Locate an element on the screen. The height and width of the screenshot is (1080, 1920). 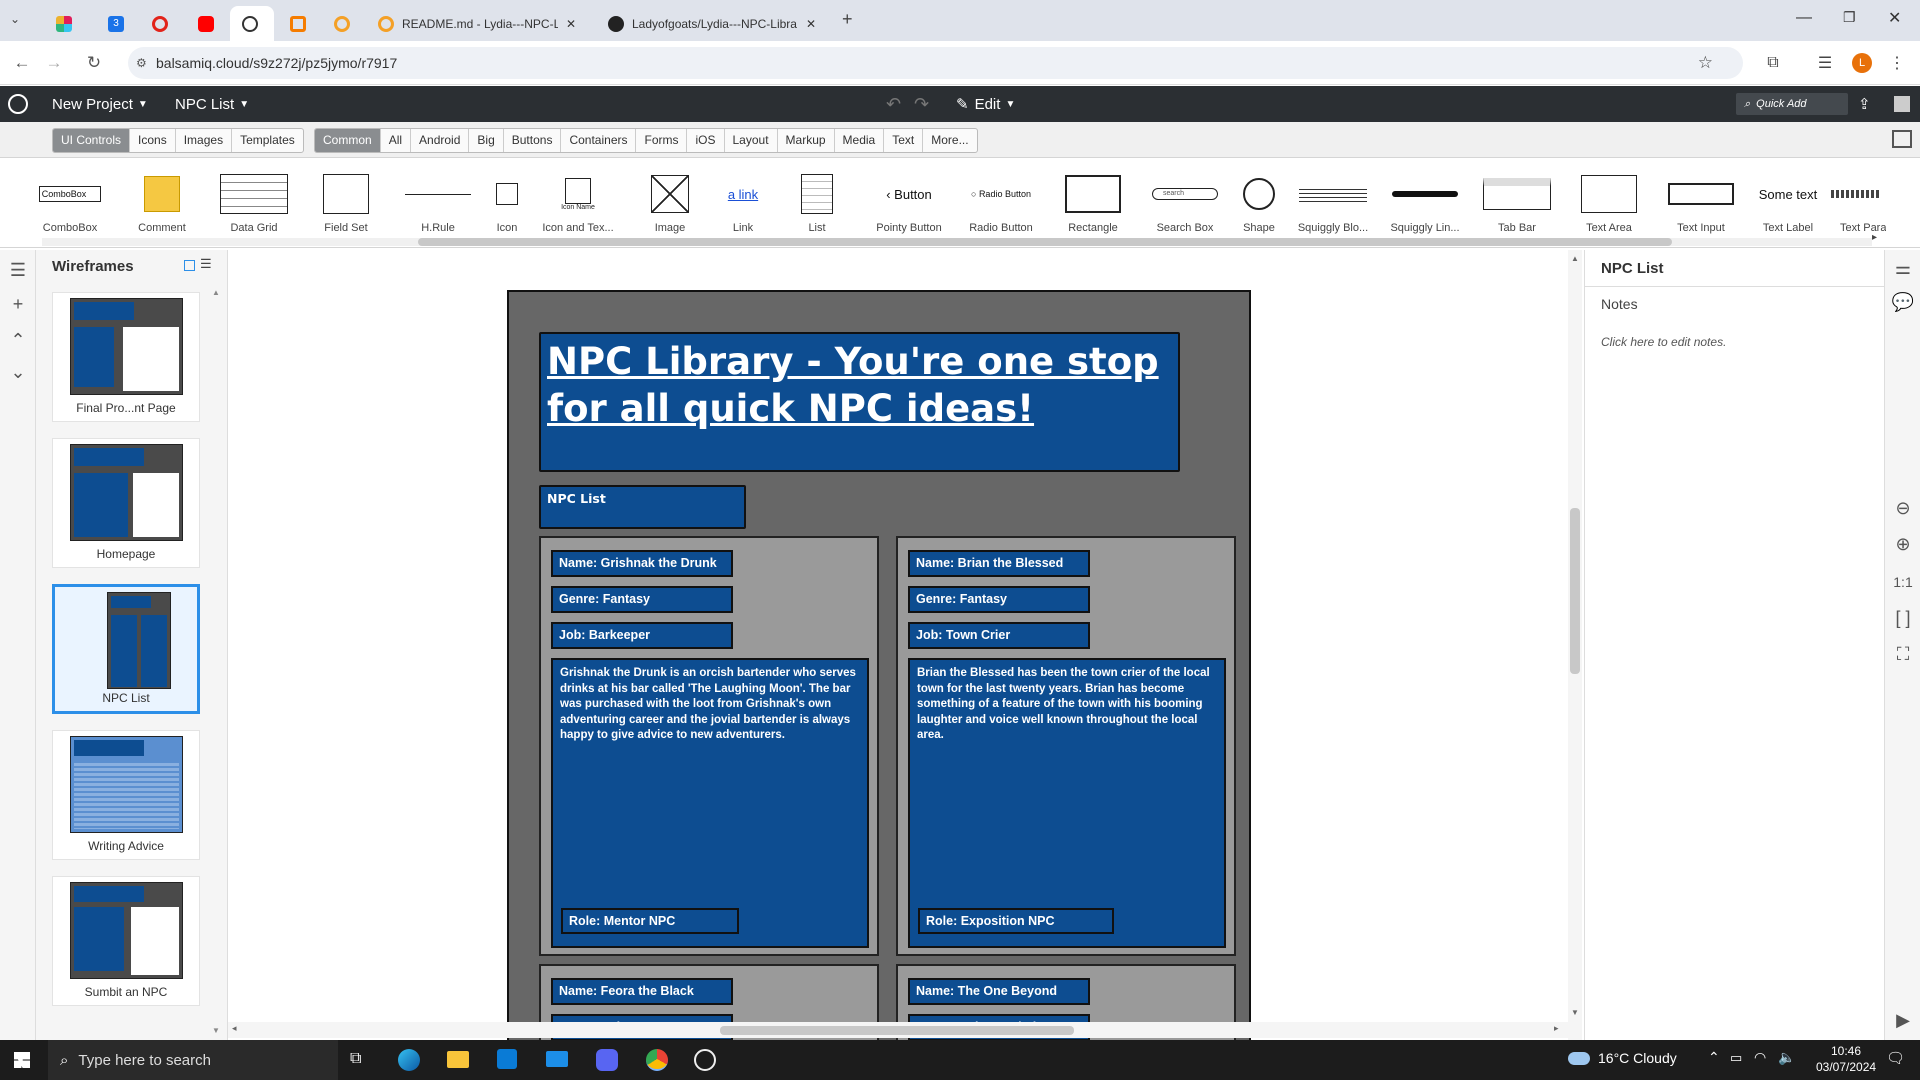
move-up-icon: ⌃ is located at coordinates (18, 340).